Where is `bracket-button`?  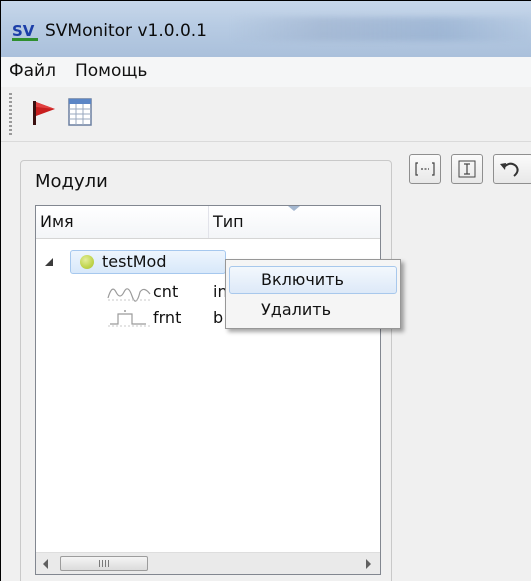
bracket-button is located at coordinates (425, 169).